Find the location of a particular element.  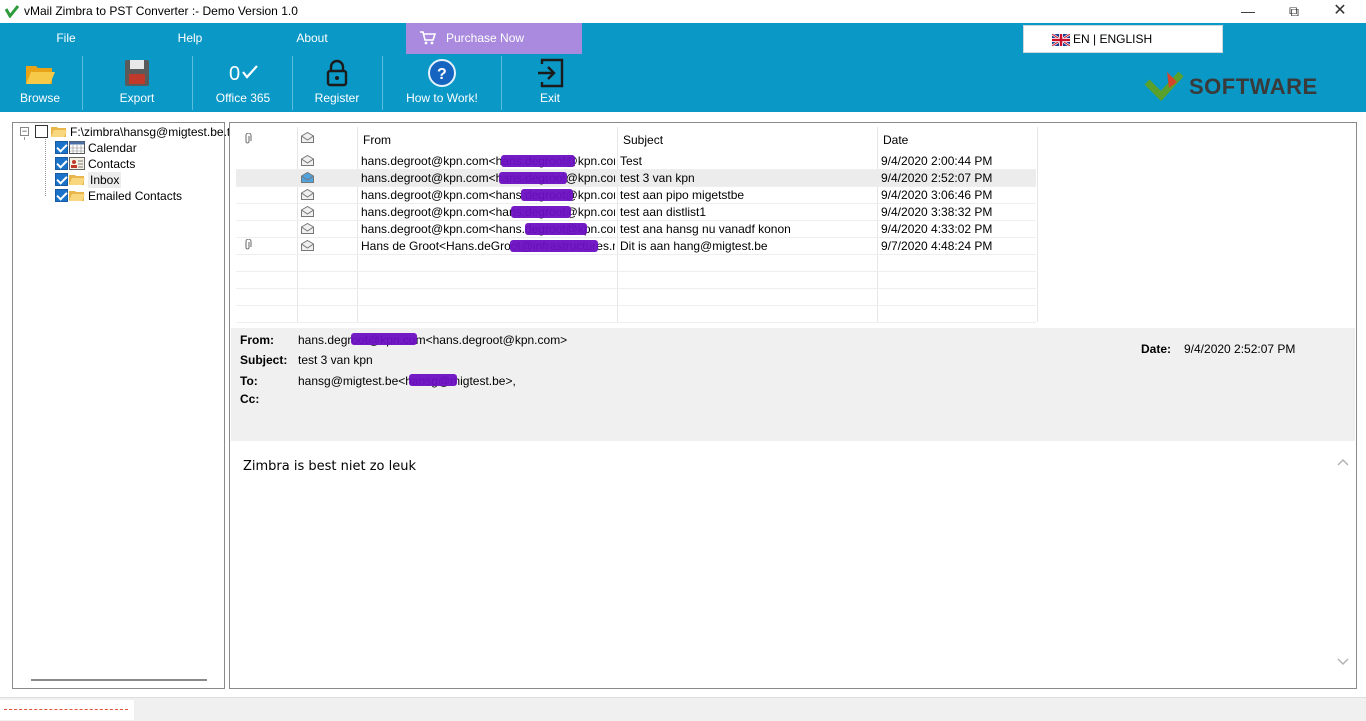

date-cell: 9/4/2020 2:00:44 PM is located at coordinates (937, 161).